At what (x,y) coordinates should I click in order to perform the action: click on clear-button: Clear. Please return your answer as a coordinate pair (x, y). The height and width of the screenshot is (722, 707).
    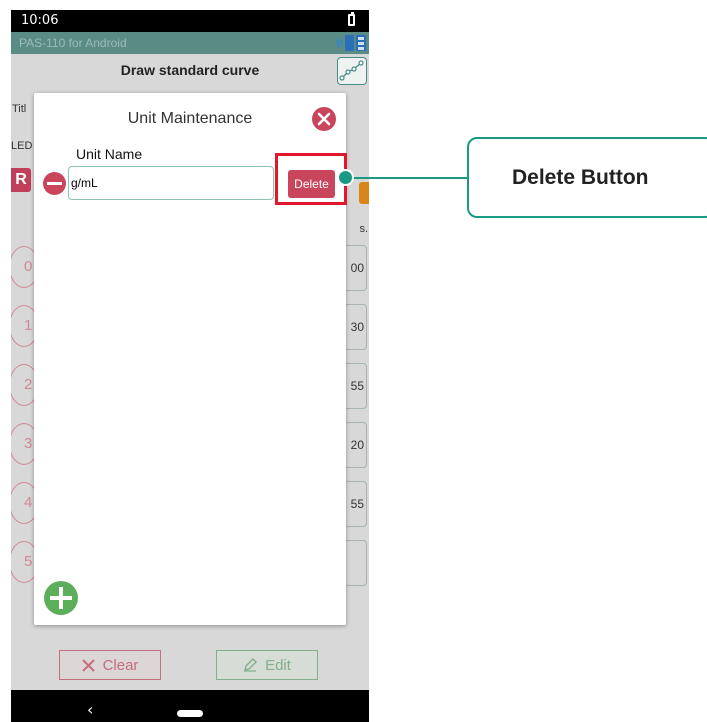
    Looking at the image, I should click on (110, 665).